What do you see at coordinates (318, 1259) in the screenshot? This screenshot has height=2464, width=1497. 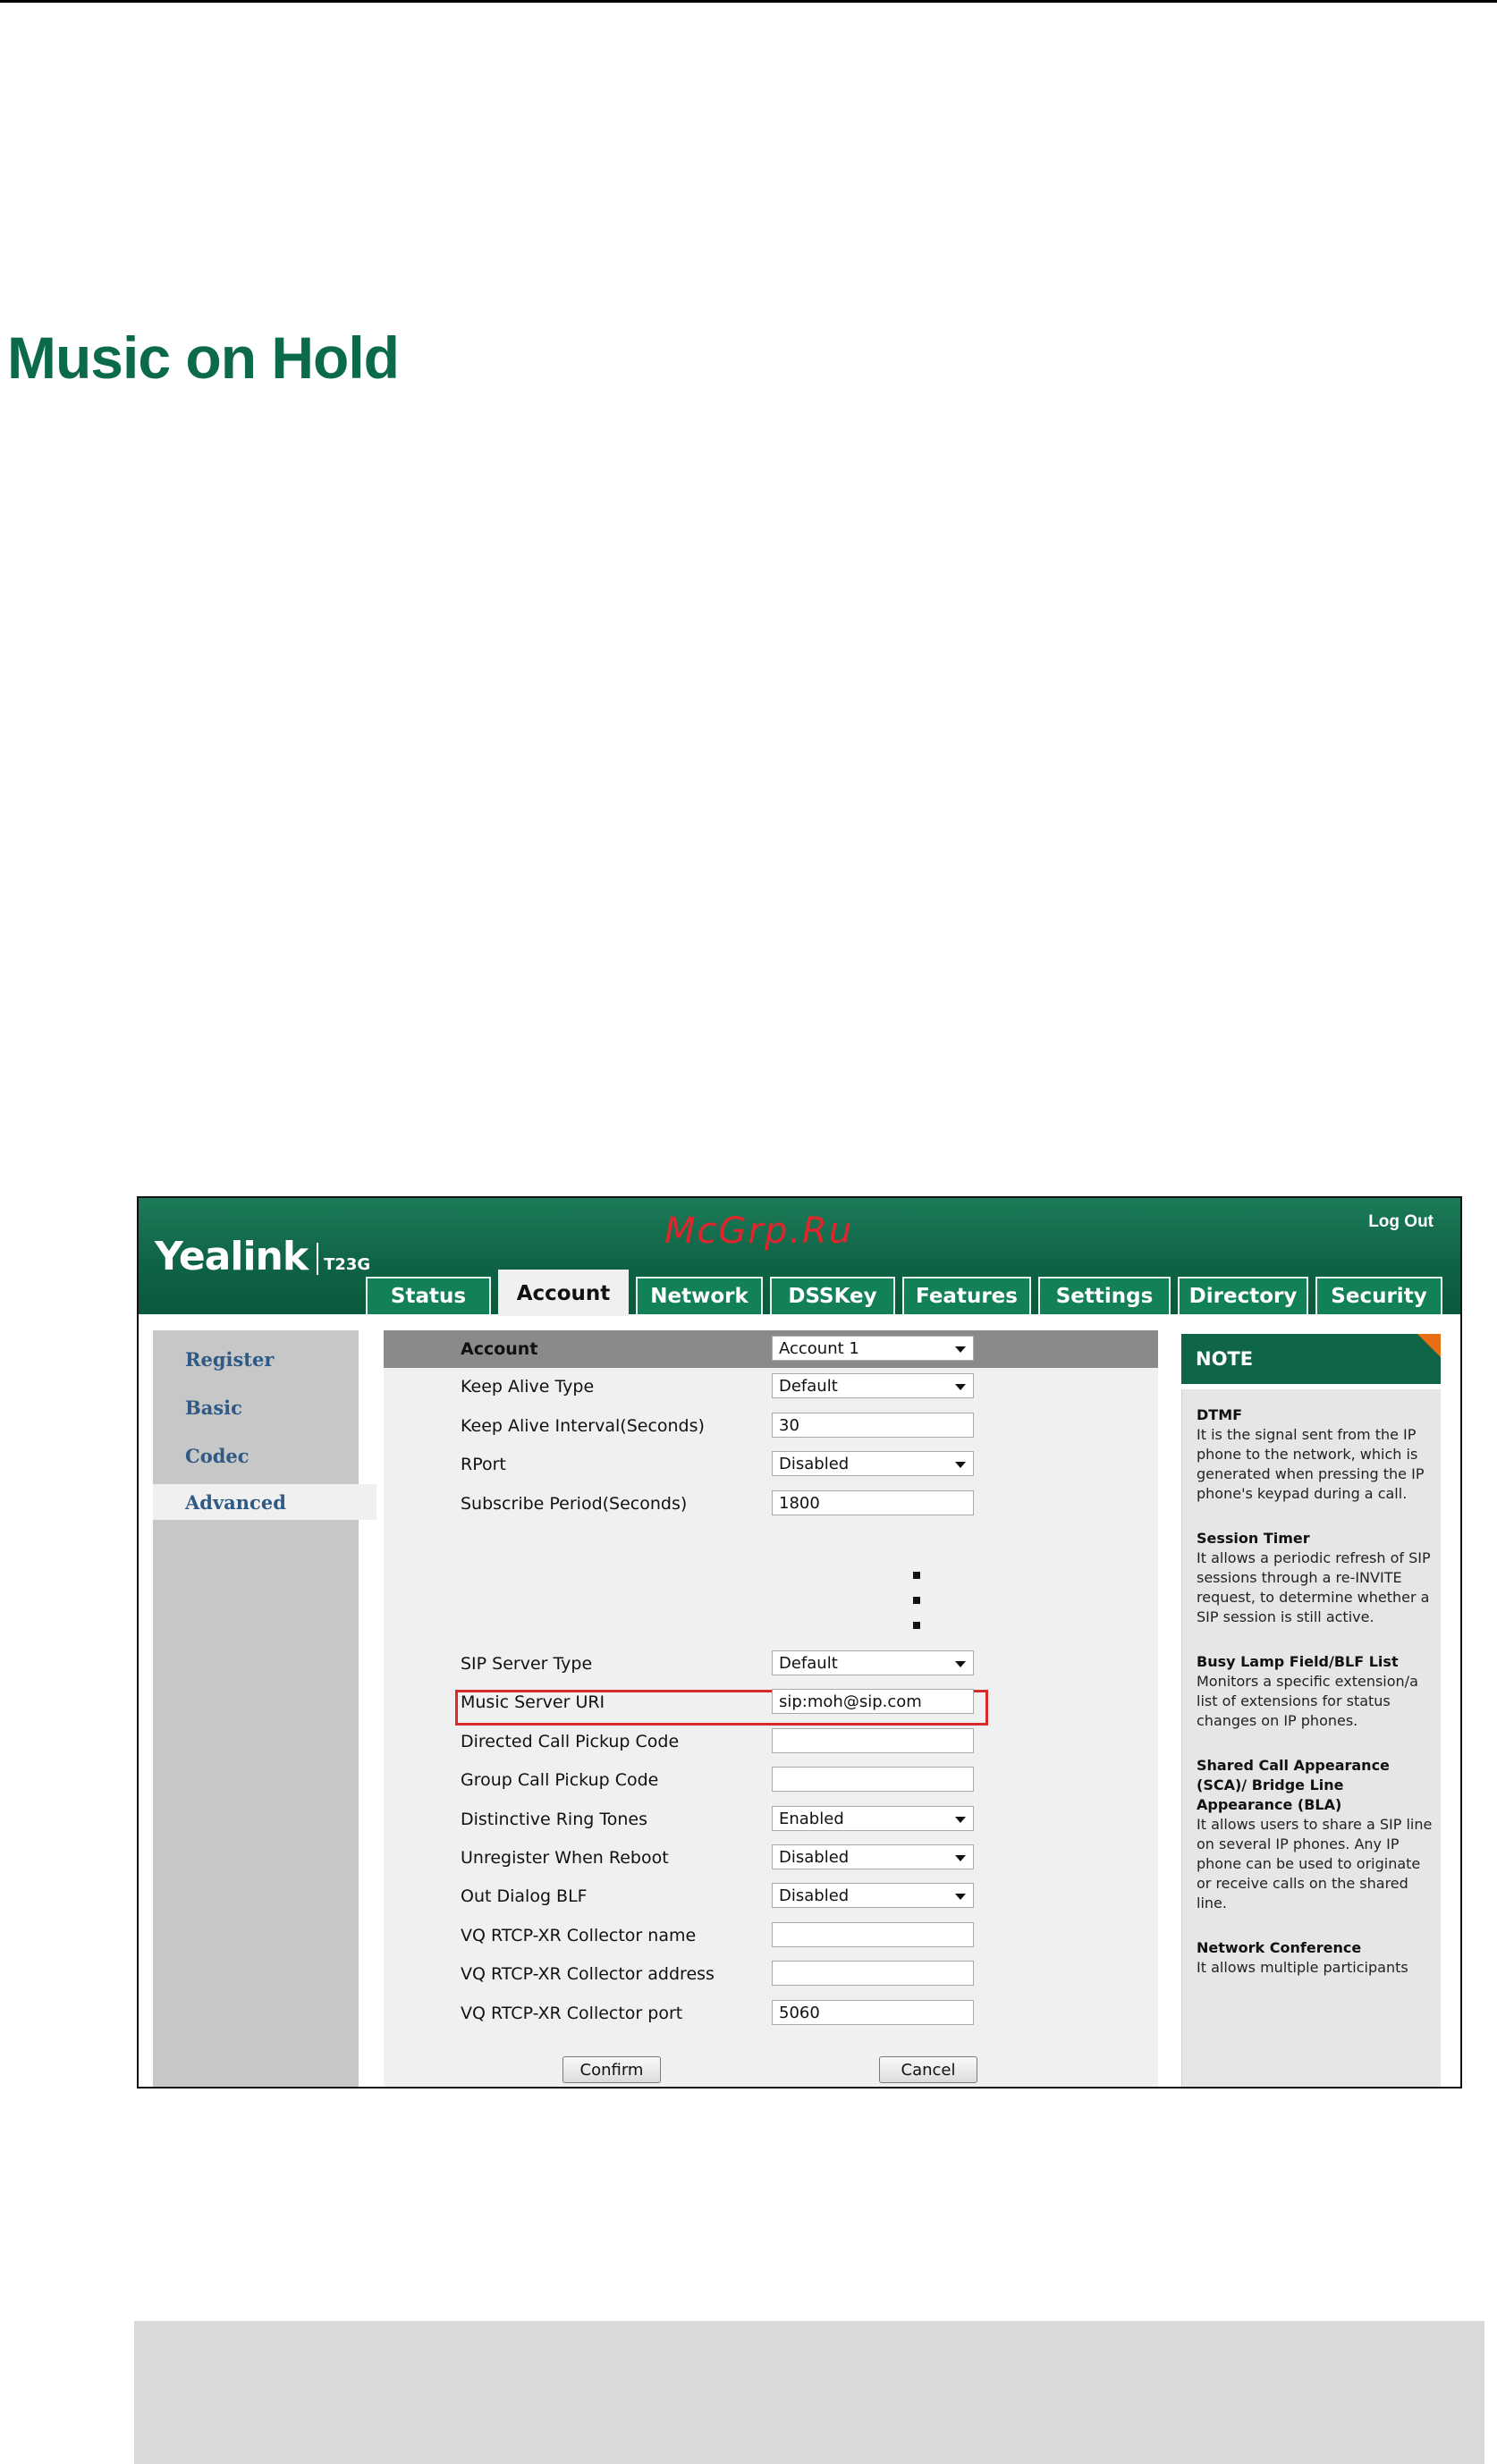 I see `logo-divider` at bounding box center [318, 1259].